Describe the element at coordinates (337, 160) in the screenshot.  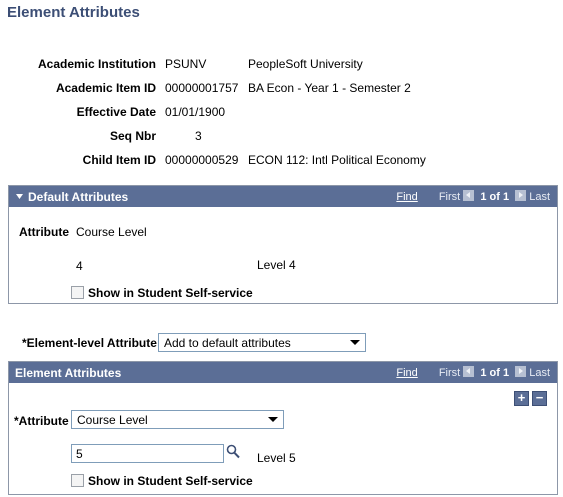
I see `child-item-desc: ECON 112: Intl Political Economy` at that location.